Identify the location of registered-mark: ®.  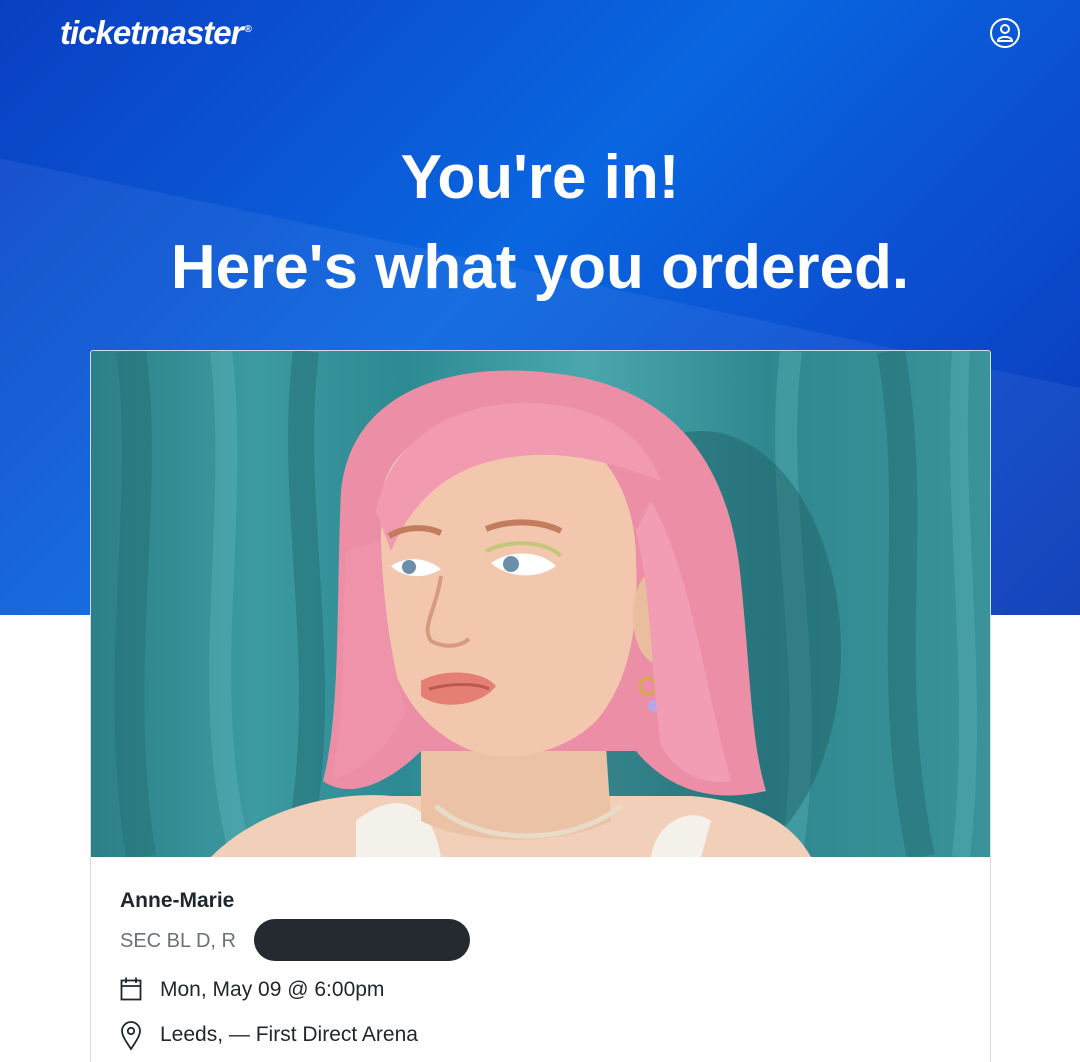
(247, 29).